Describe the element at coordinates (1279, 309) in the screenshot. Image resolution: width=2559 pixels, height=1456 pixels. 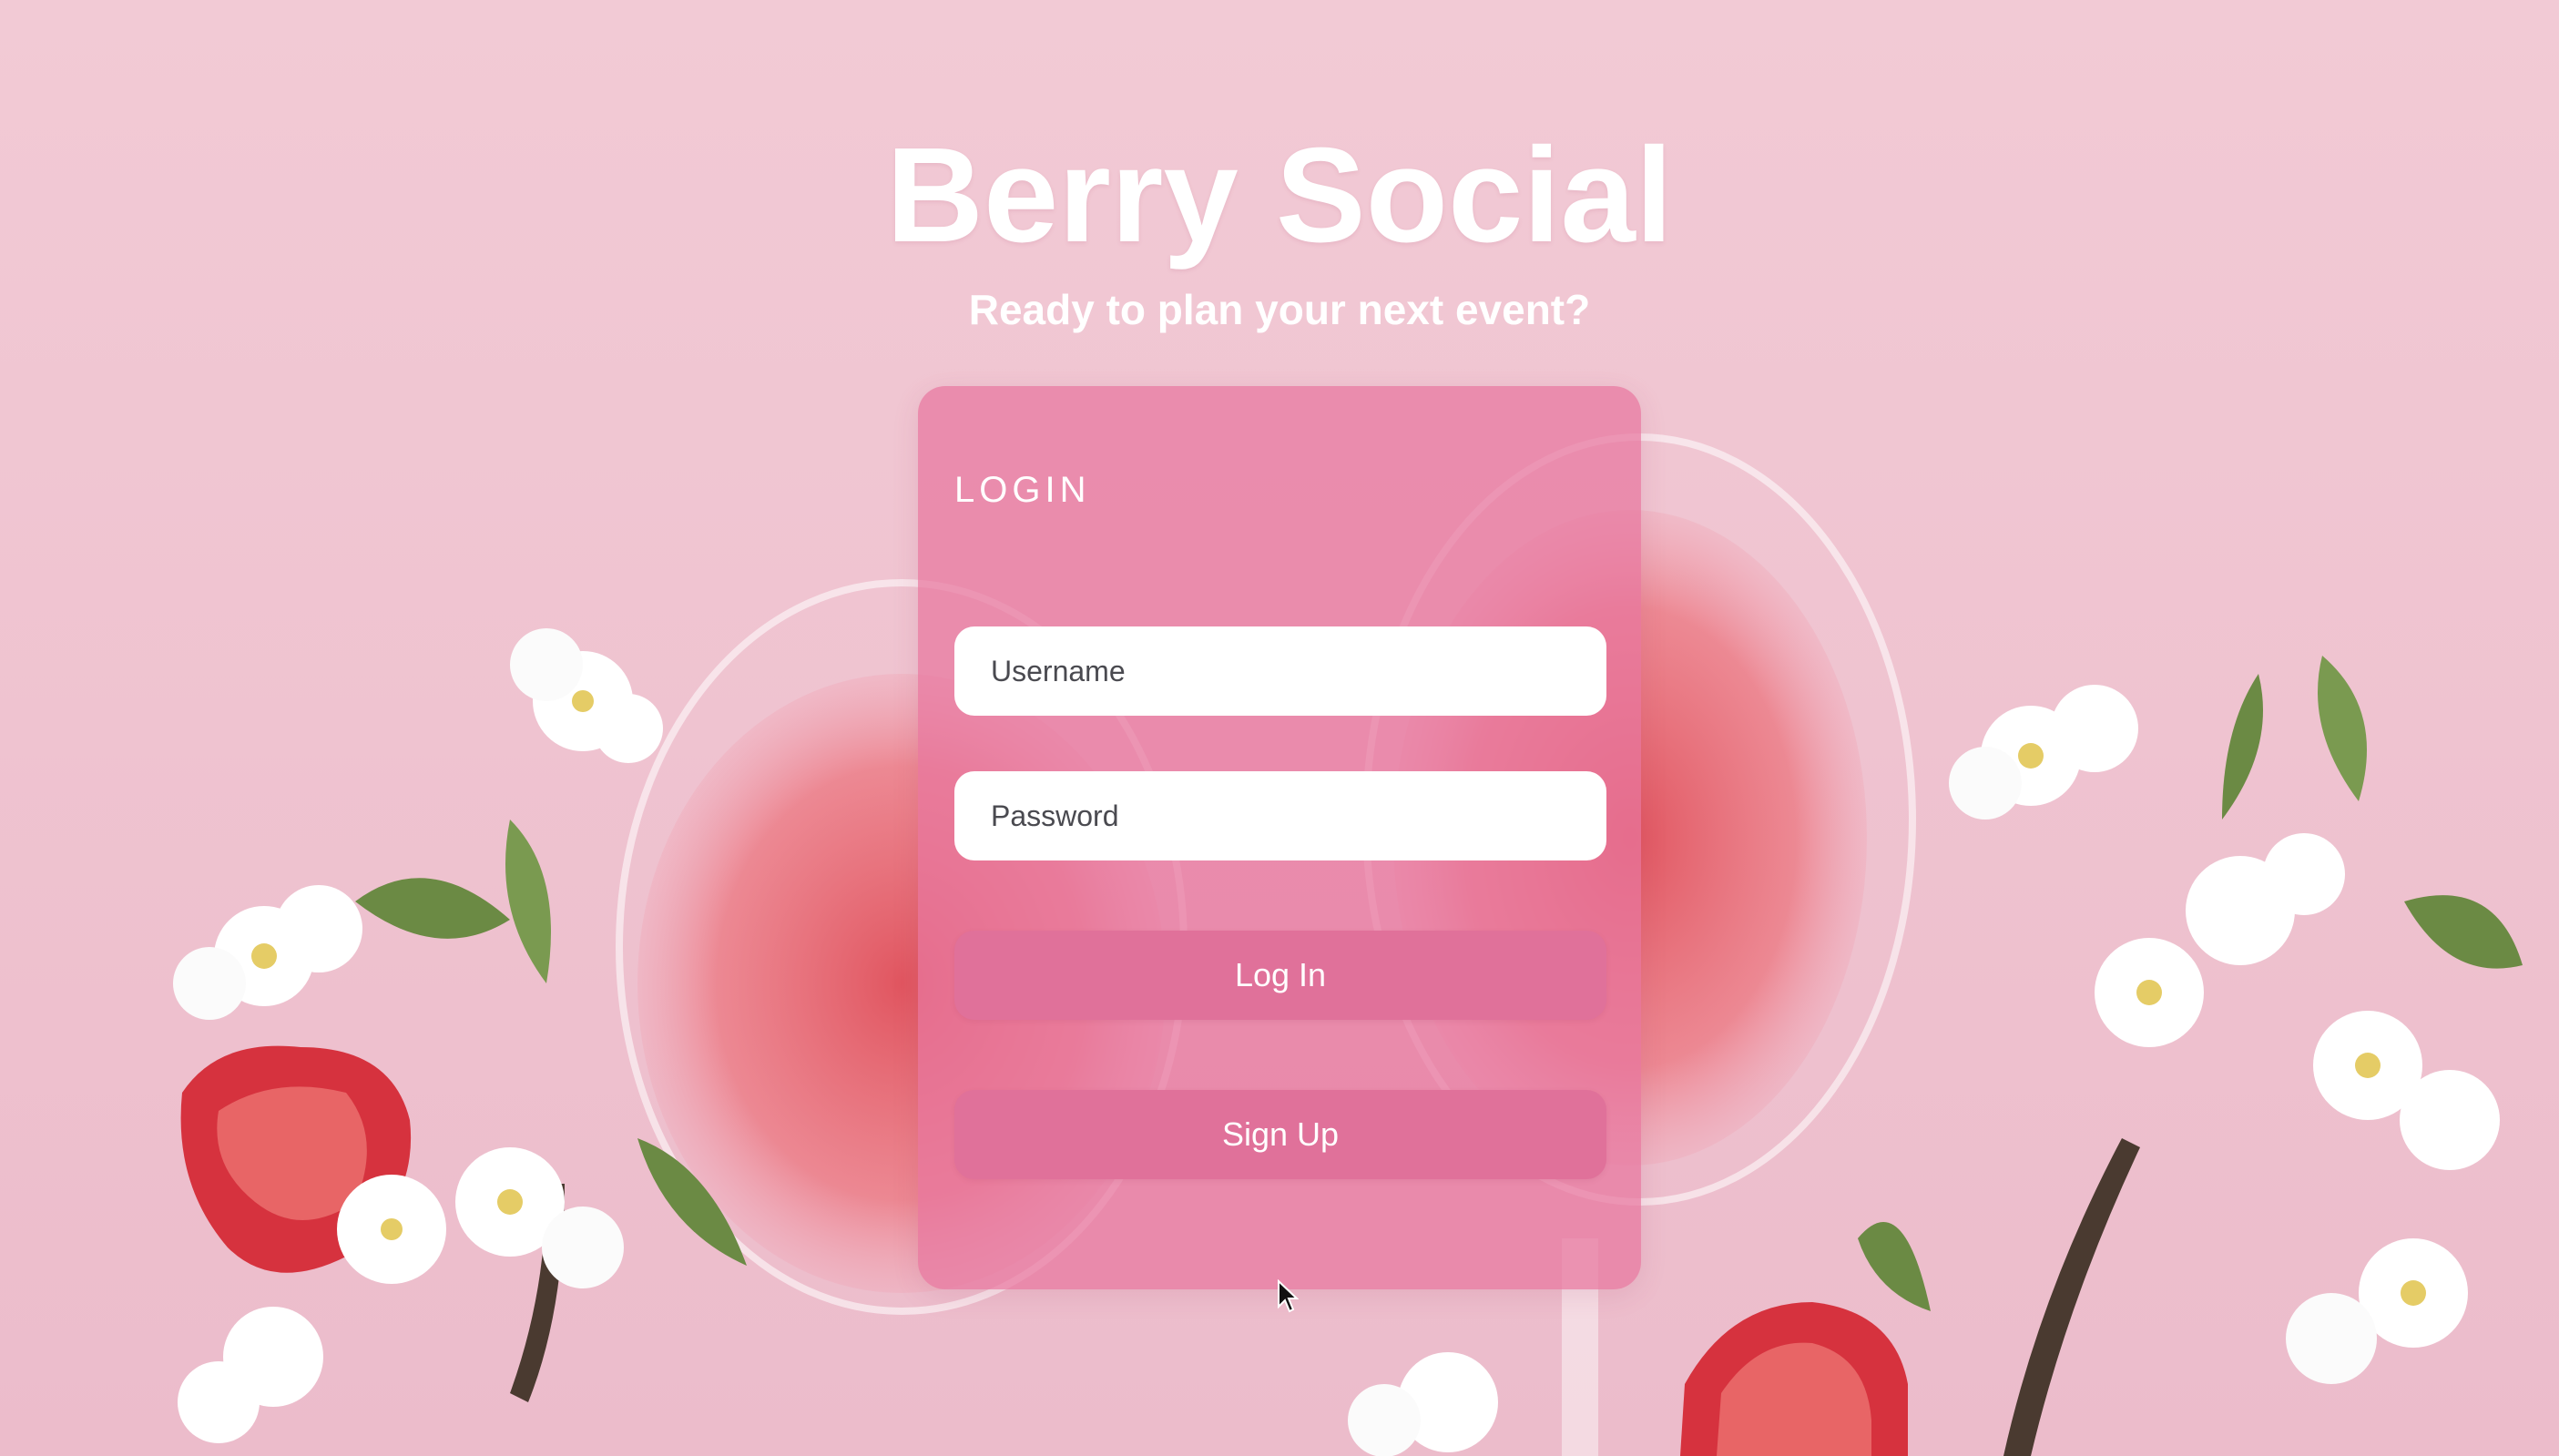
I see `app-subtitle: Ready to plan your next event?` at that location.